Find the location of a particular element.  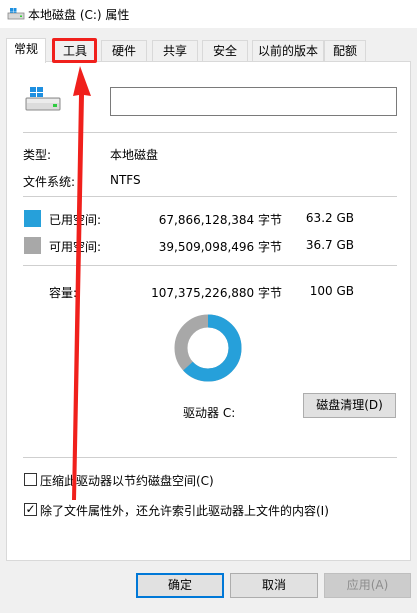

used-space-size: 63.2 GB is located at coordinates (329, 218).